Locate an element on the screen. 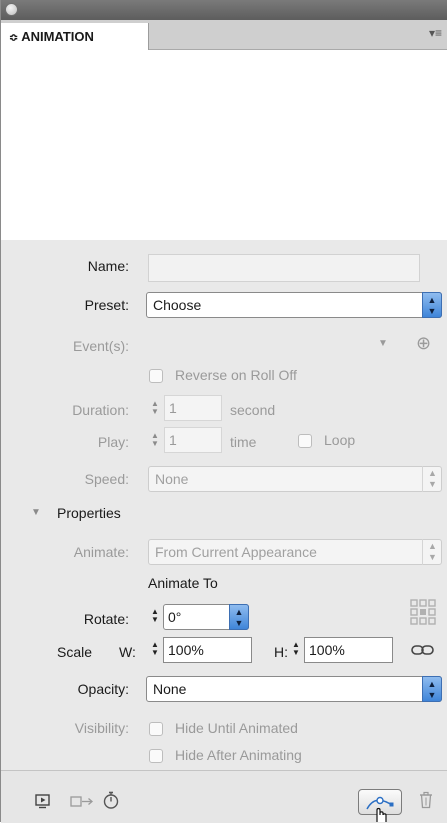 The width and height of the screenshot is (447, 823). tab-strip: ≎ ANIMATION ▾≡ is located at coordinates (224, 35).